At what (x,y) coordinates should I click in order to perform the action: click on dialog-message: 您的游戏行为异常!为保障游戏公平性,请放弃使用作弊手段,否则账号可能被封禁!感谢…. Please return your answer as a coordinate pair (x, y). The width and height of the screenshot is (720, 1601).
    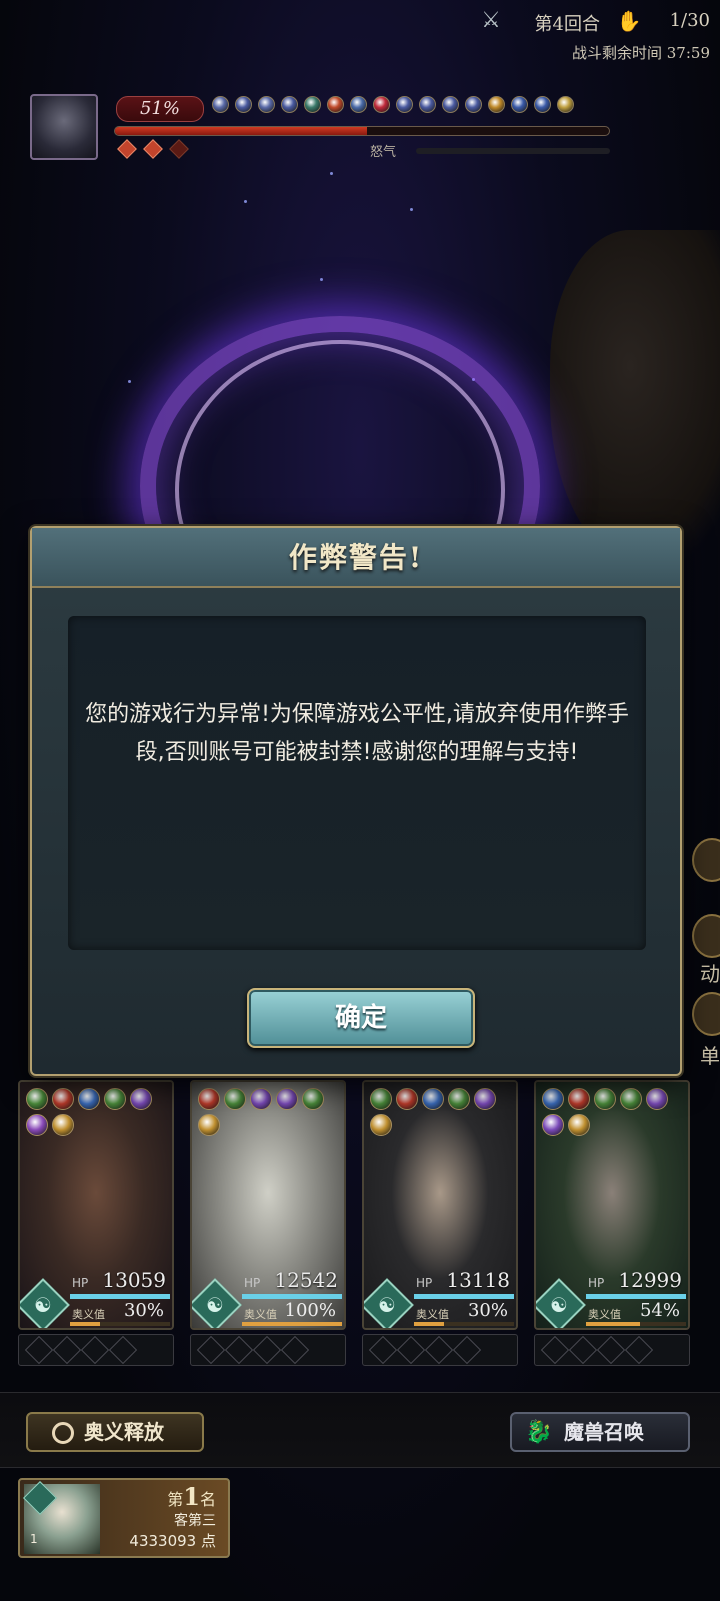
    Looking at the image, I should click on (357, 733).